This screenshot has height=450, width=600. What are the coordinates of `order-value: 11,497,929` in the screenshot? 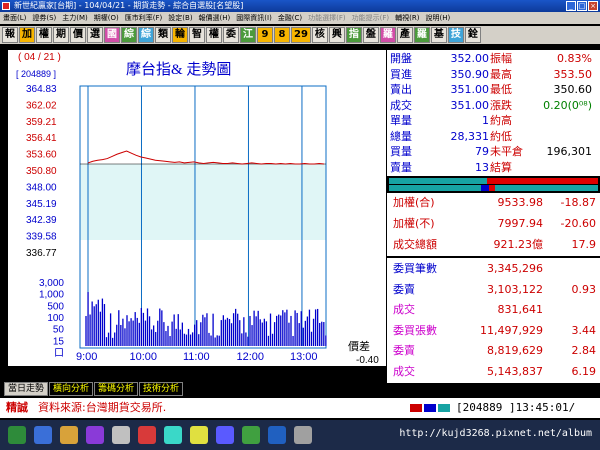 It's located at (511, 330).